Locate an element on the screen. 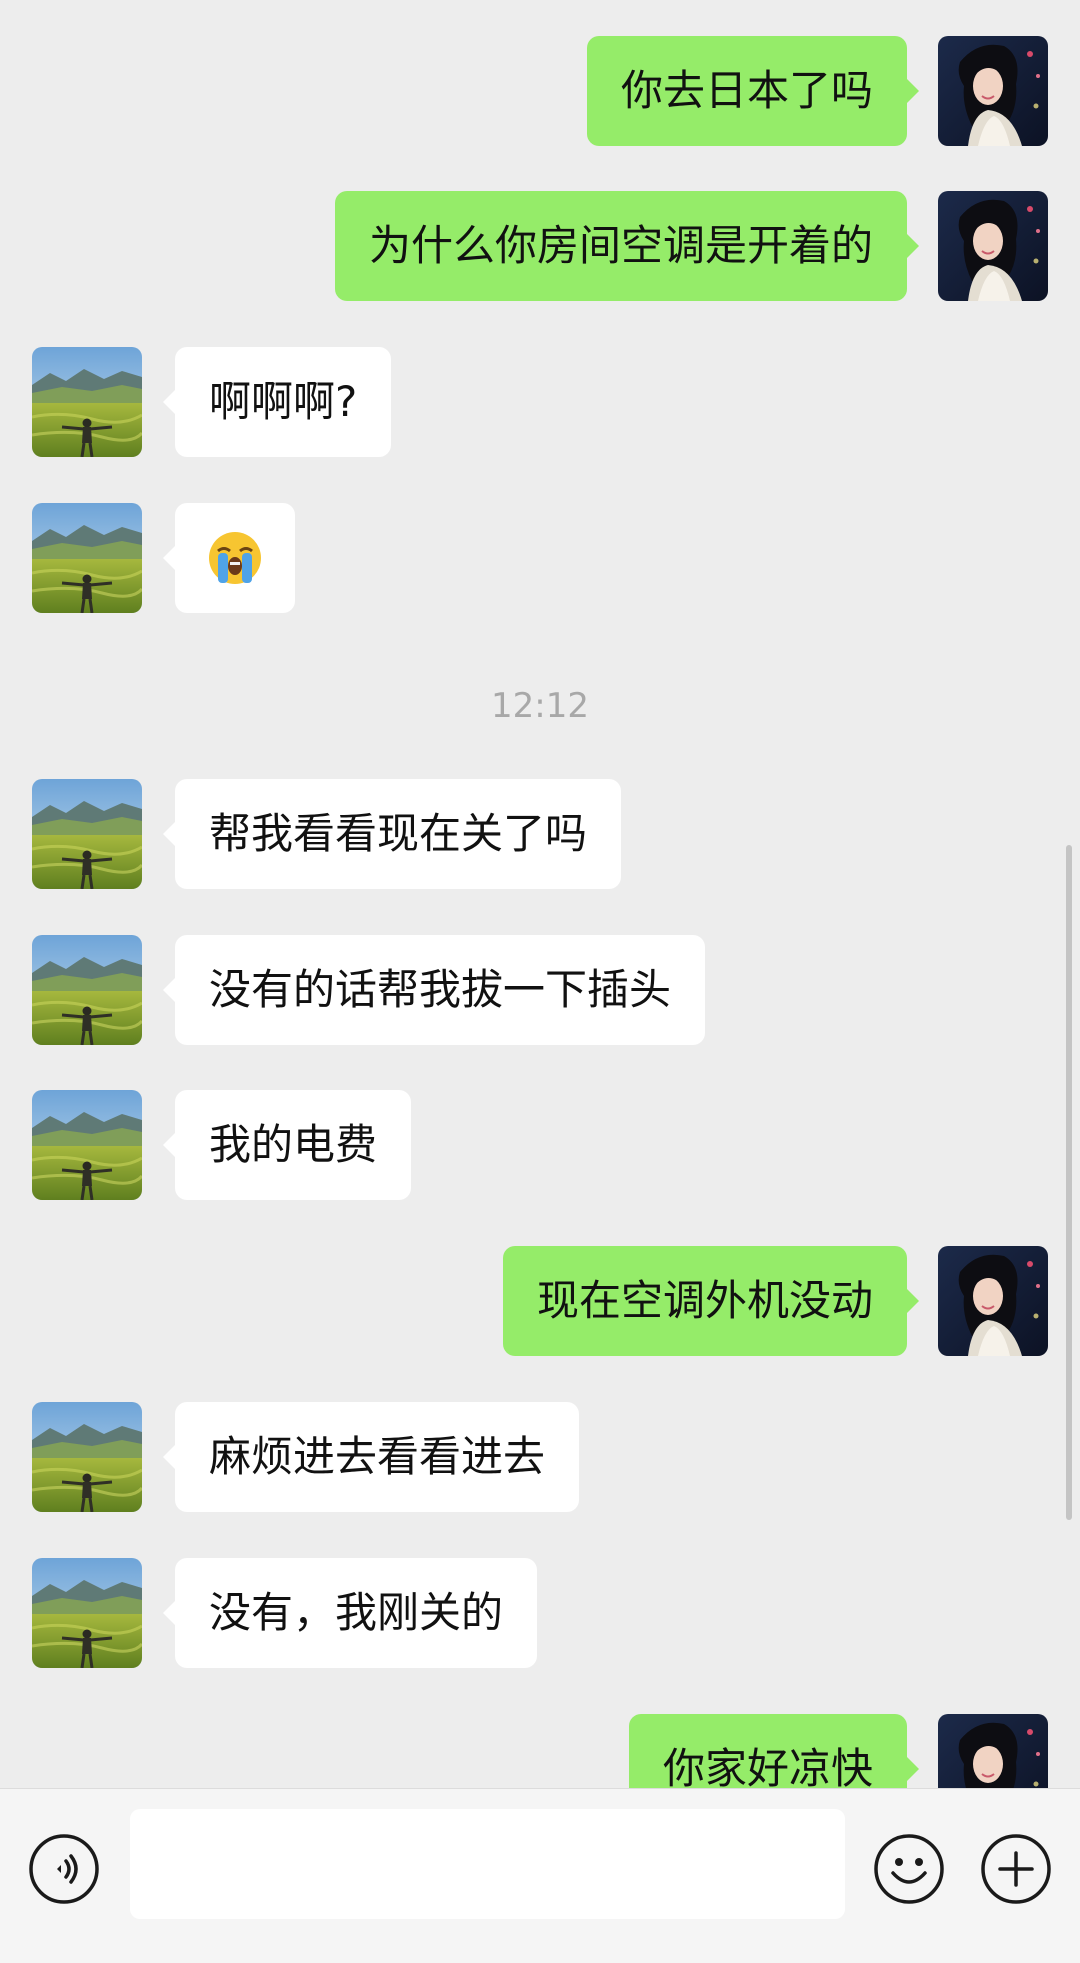  input-bar is located at coordinates (540, 1875).